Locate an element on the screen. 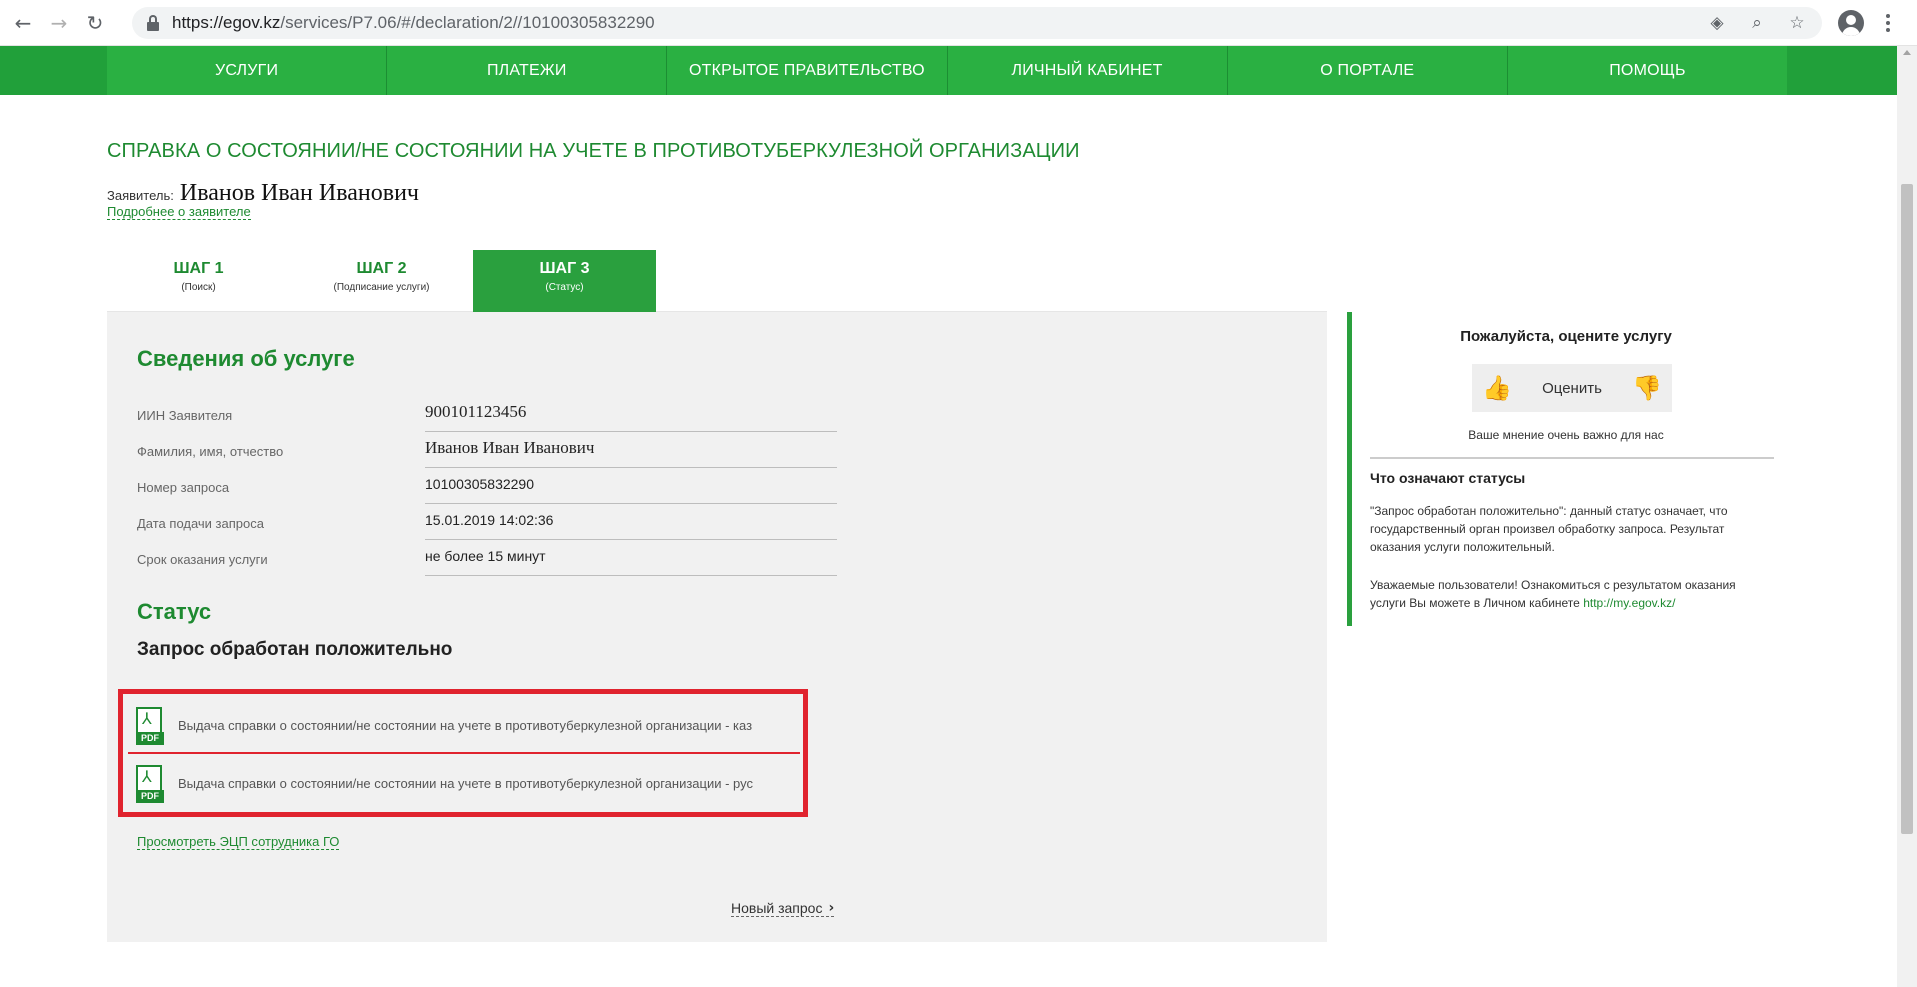  scroll-up-icon is located at coordinates (1907, 52).